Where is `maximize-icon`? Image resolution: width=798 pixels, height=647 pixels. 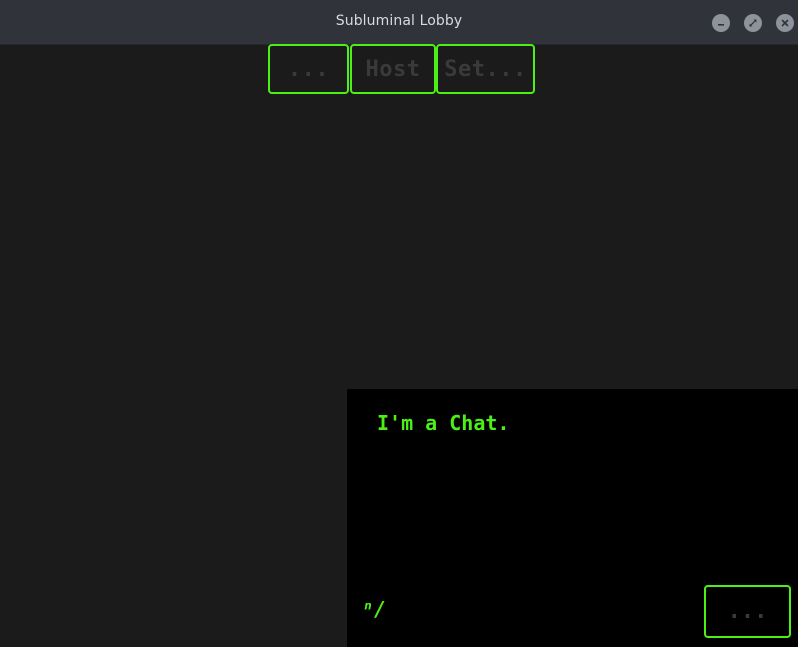
maximize-icon is located at coordinates (753, 23).